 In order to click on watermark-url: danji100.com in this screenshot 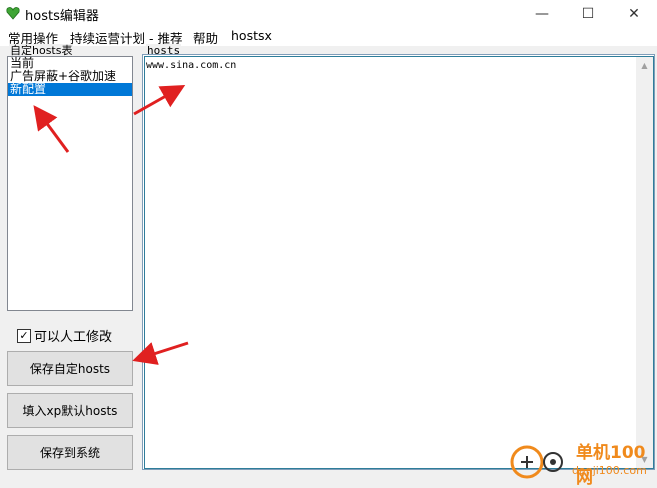, I will do `click(609, 470)`.